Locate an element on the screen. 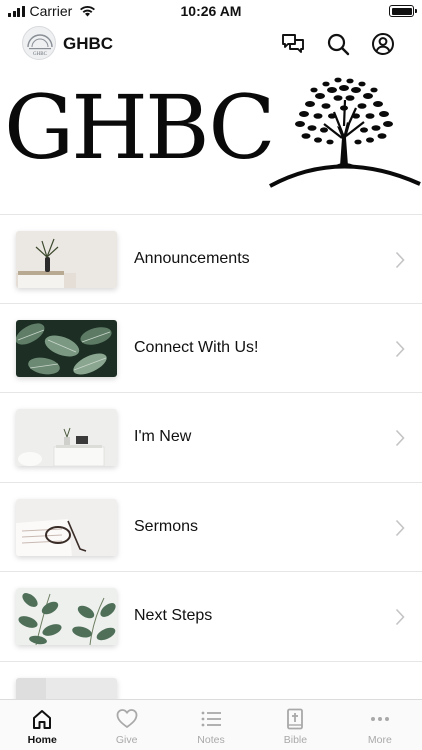 This screenshot has height=750, width=422. sermons-thumbnail is located at coordinates (66, 527).